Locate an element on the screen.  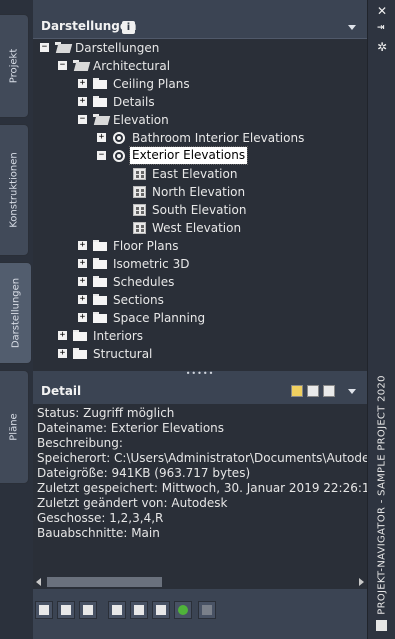
close-icon: ✕ is located at coordinates (382, 11).